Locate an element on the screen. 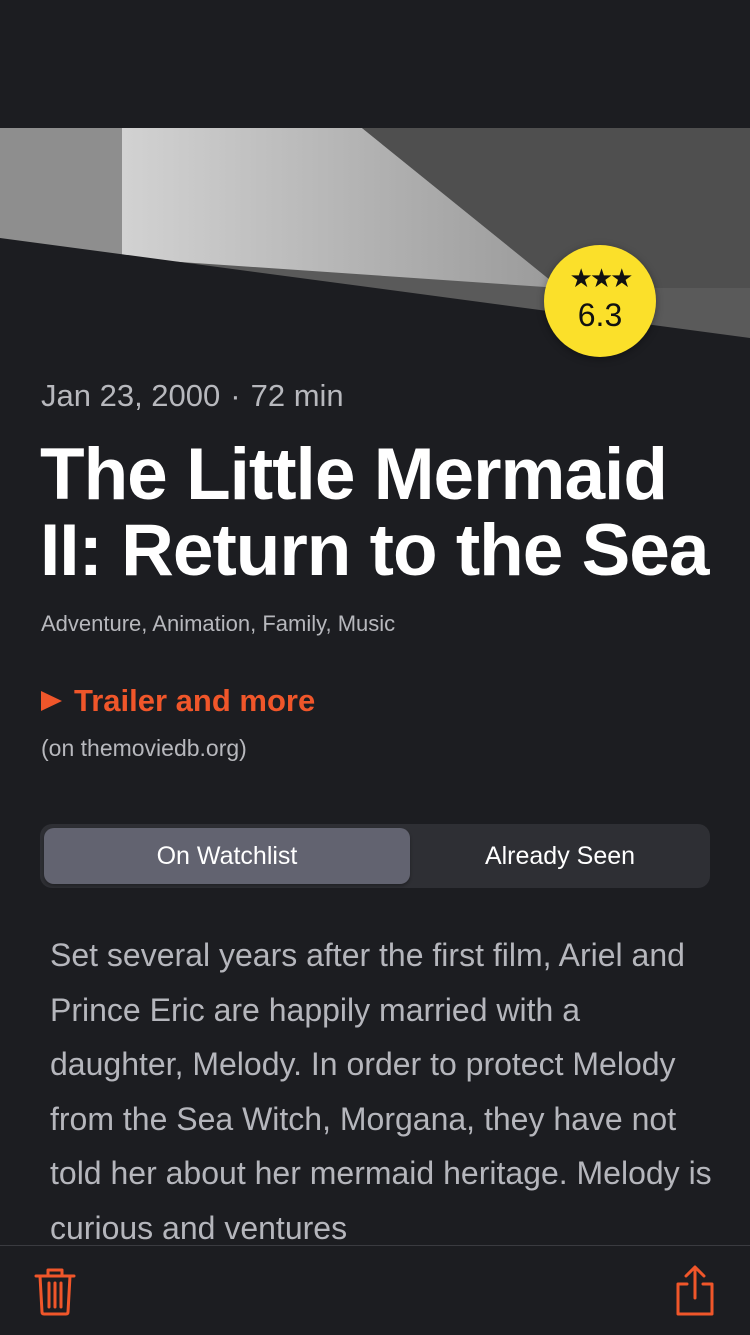 This screenshot has height=1335, width=750. segment-on-watchlist: On Watchlist is located at coordinates (227, 856).